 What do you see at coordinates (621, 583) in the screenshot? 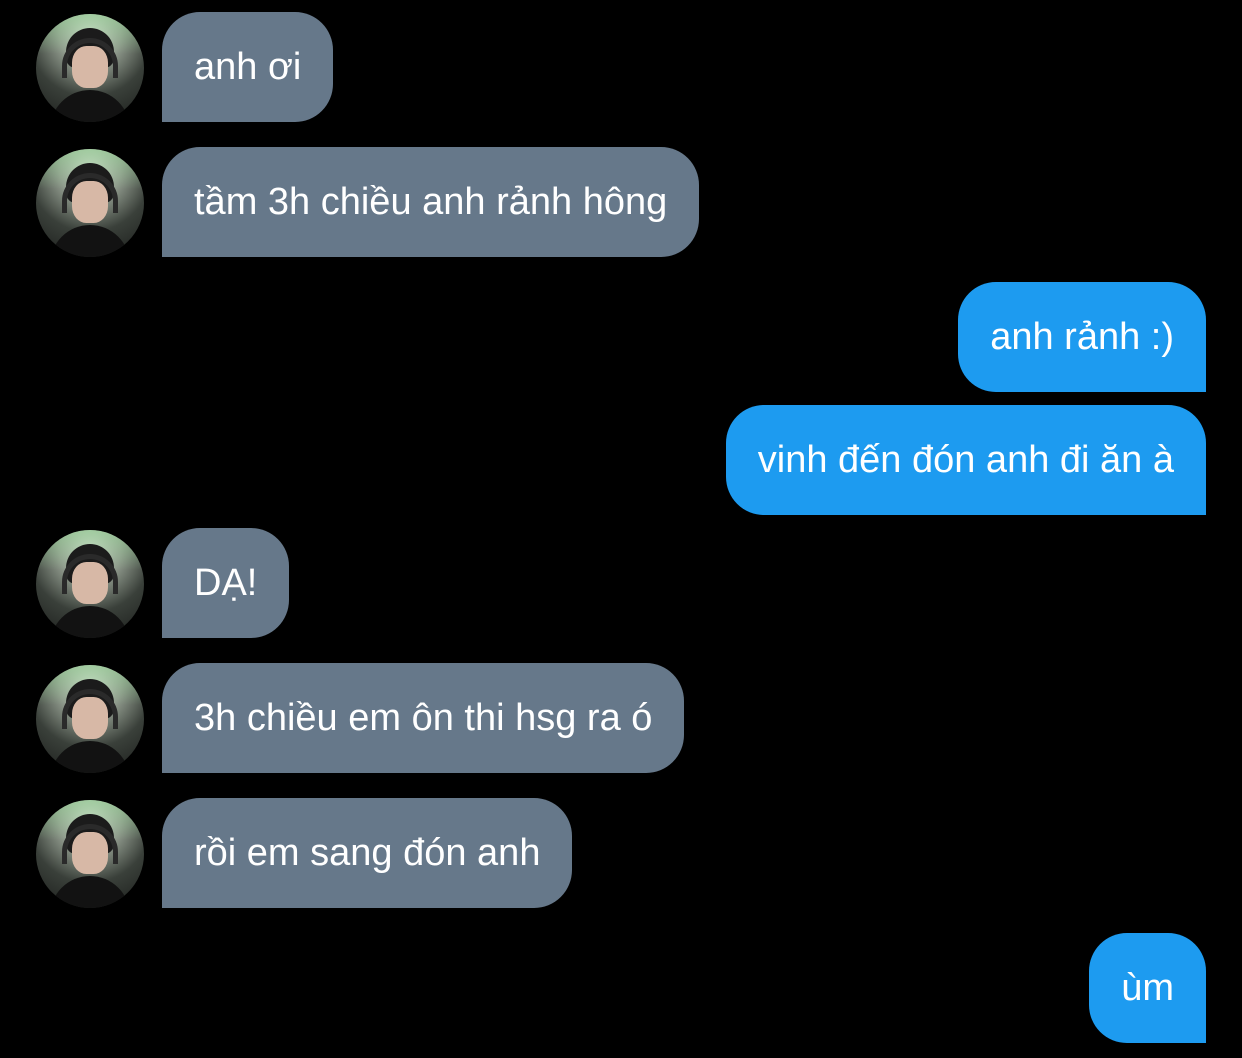
I see `message-incoming: DẠ!` at bounding box center [621, 583].